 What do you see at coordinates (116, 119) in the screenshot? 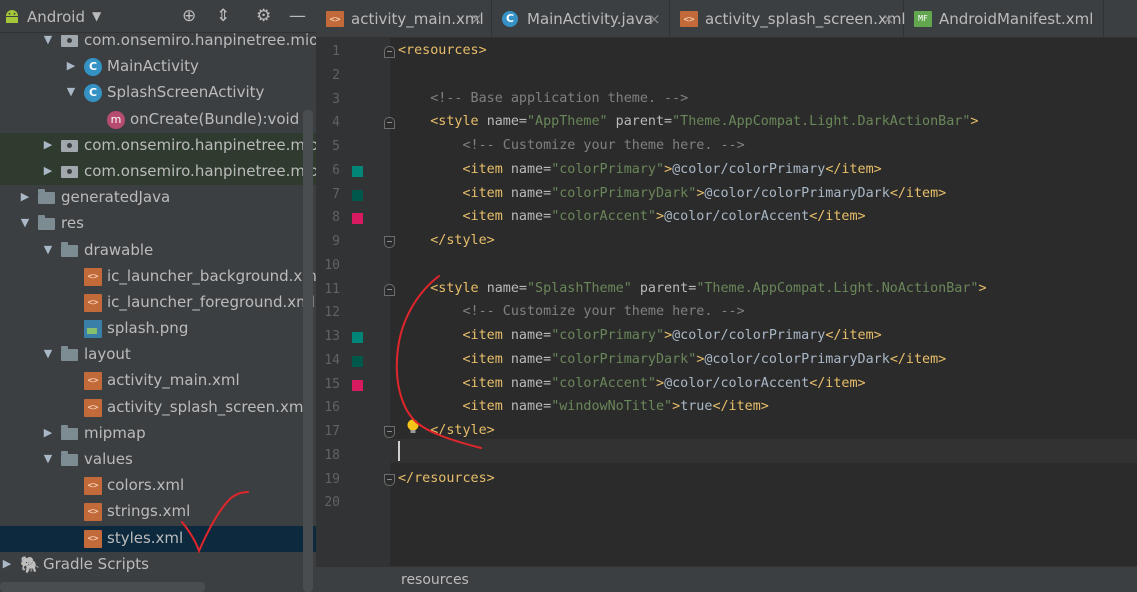
I see `method-icon: m` at bounding box center [116, 119].